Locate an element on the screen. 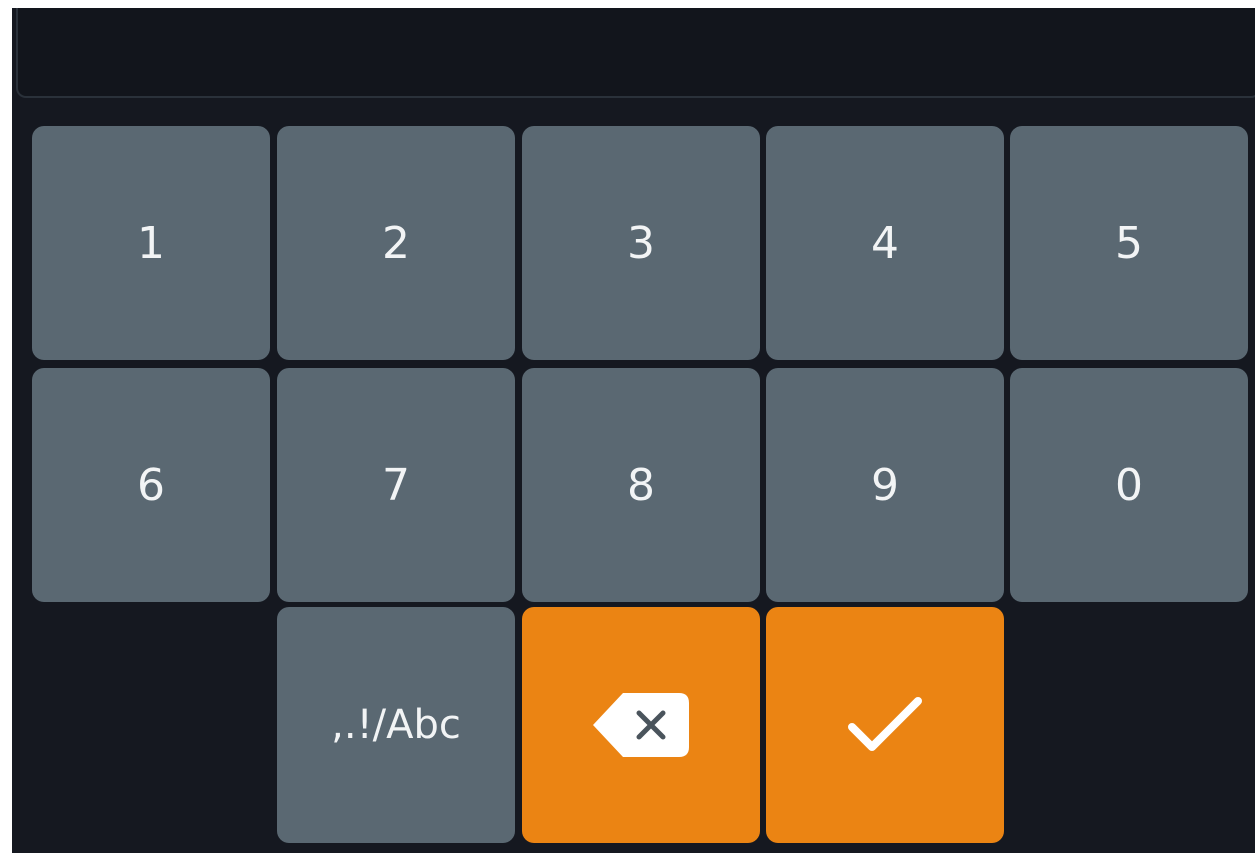  key-3: 3 is located at coordinates (641, 243).